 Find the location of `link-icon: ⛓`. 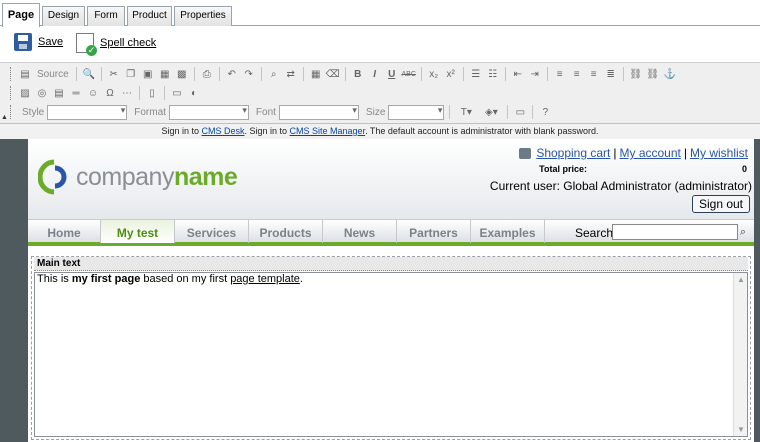

link-icon: ⛓ is located at coordinates (636, 74).